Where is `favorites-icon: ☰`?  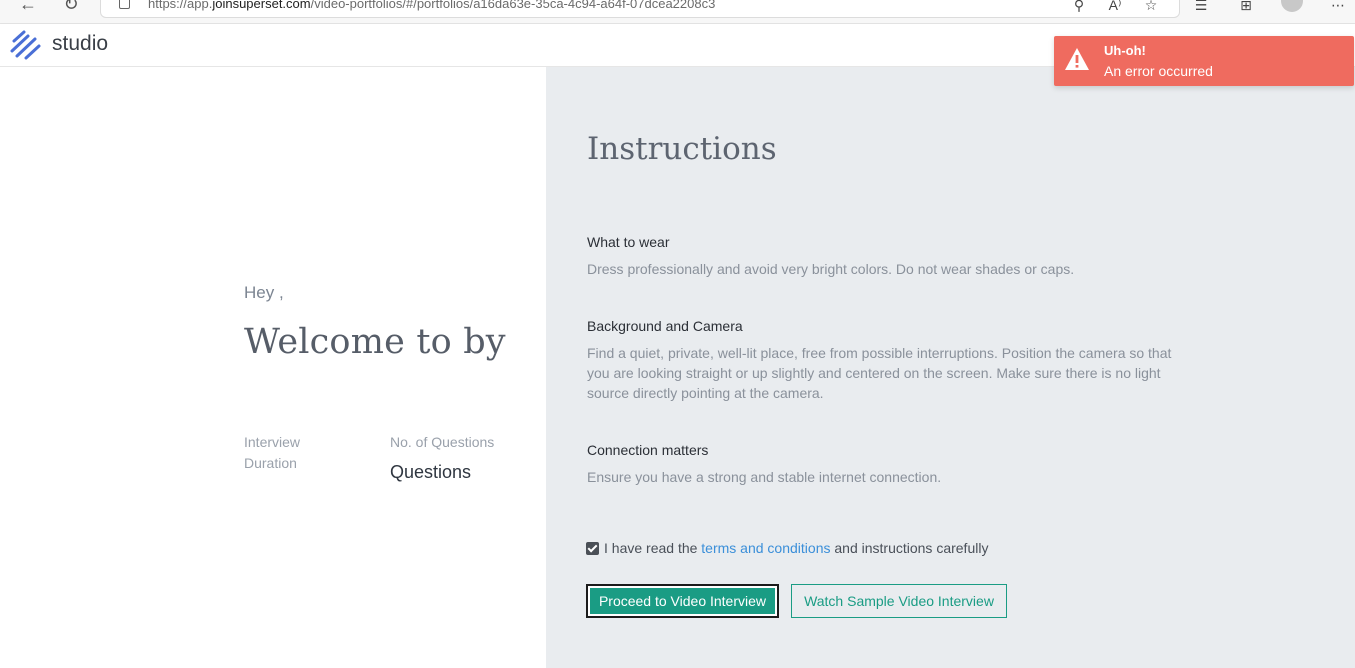 favorites-icon: ☰ is located at coordinates (1201, 7).